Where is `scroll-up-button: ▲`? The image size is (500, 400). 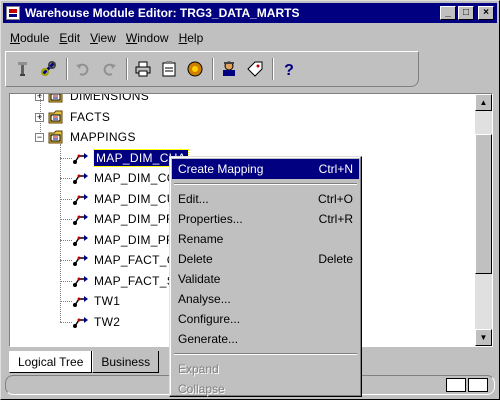 scroll-up-button: ▲ is located at coordinates (483, 102).